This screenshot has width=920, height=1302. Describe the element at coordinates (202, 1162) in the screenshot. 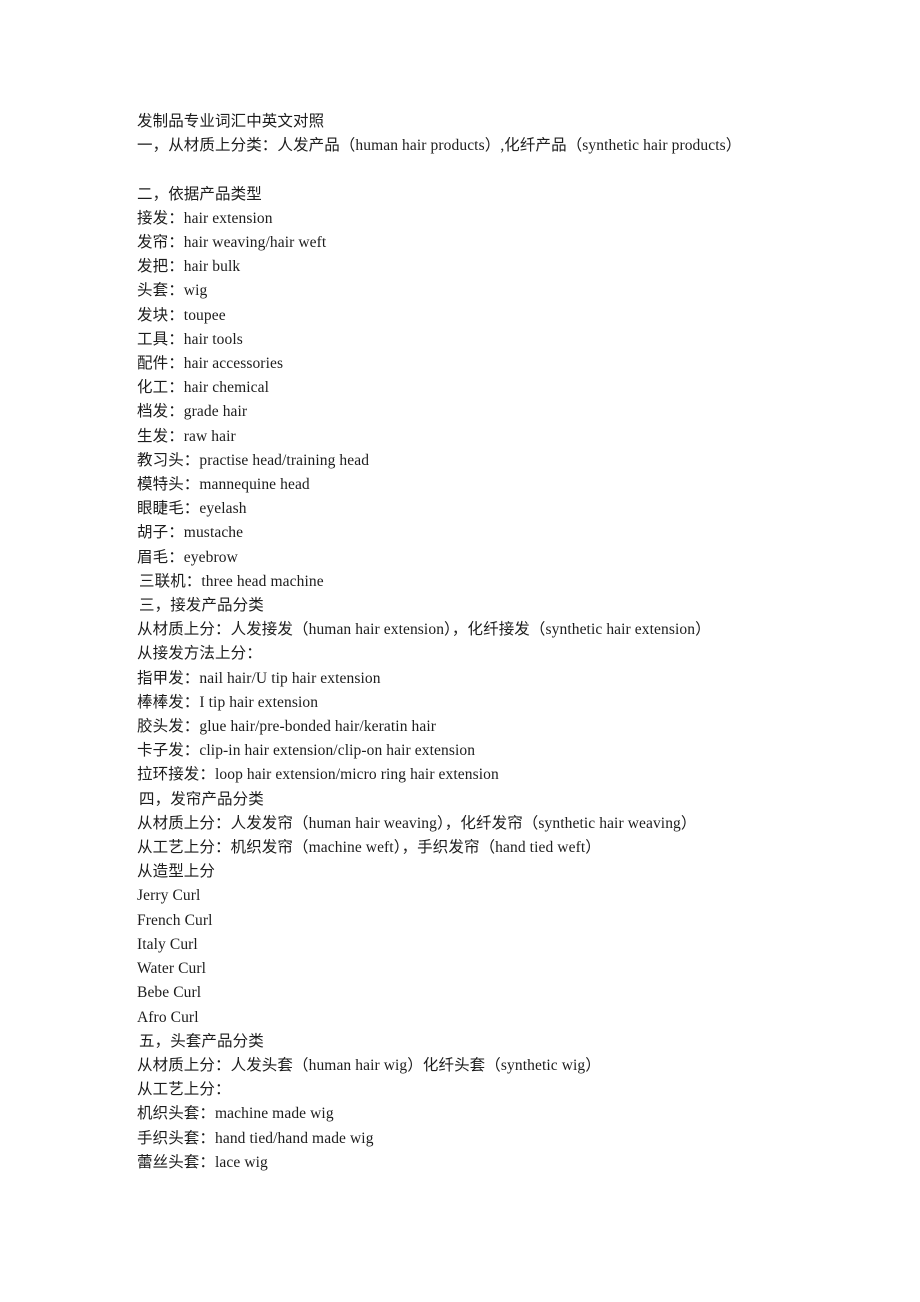

I see `document-line: 蕾丝头套：lace wig` at that location.